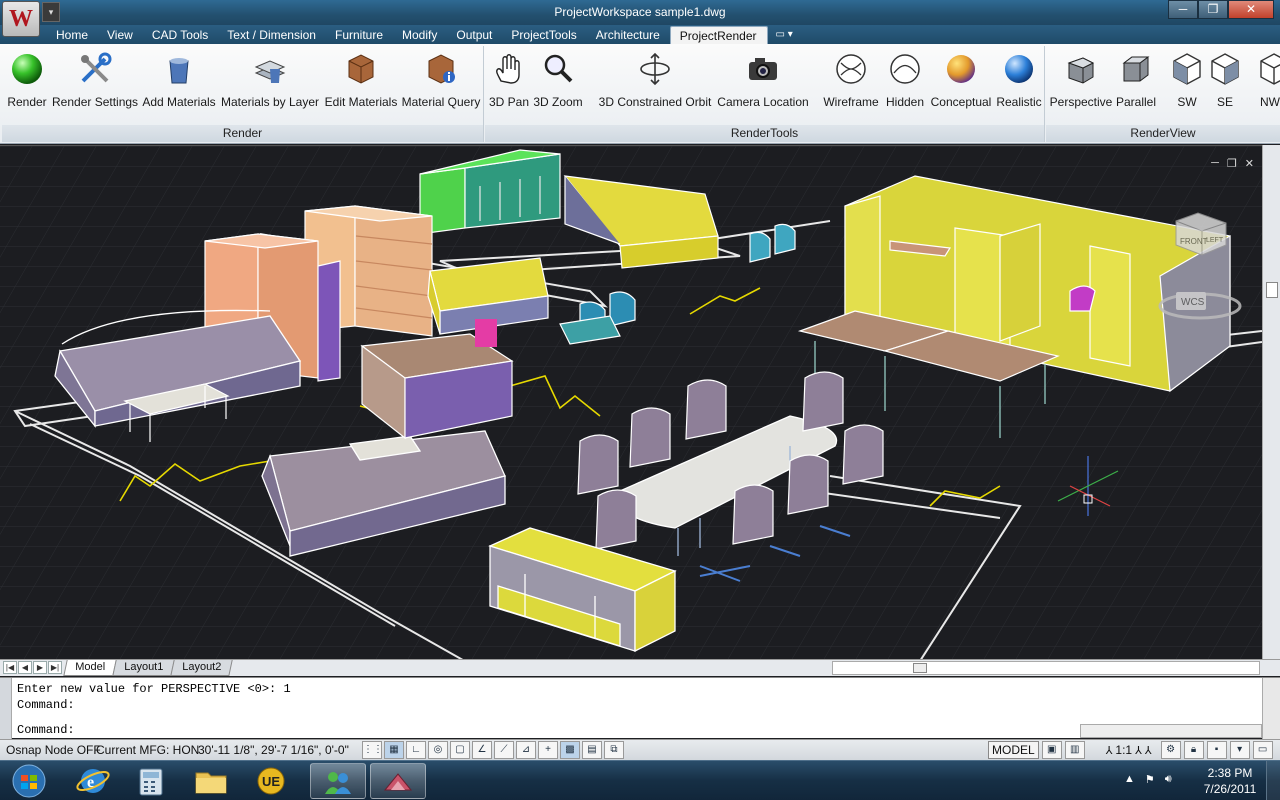 This screenshot has height=800, width=1280. I want to click on render-button: Render, so click(27, 79).